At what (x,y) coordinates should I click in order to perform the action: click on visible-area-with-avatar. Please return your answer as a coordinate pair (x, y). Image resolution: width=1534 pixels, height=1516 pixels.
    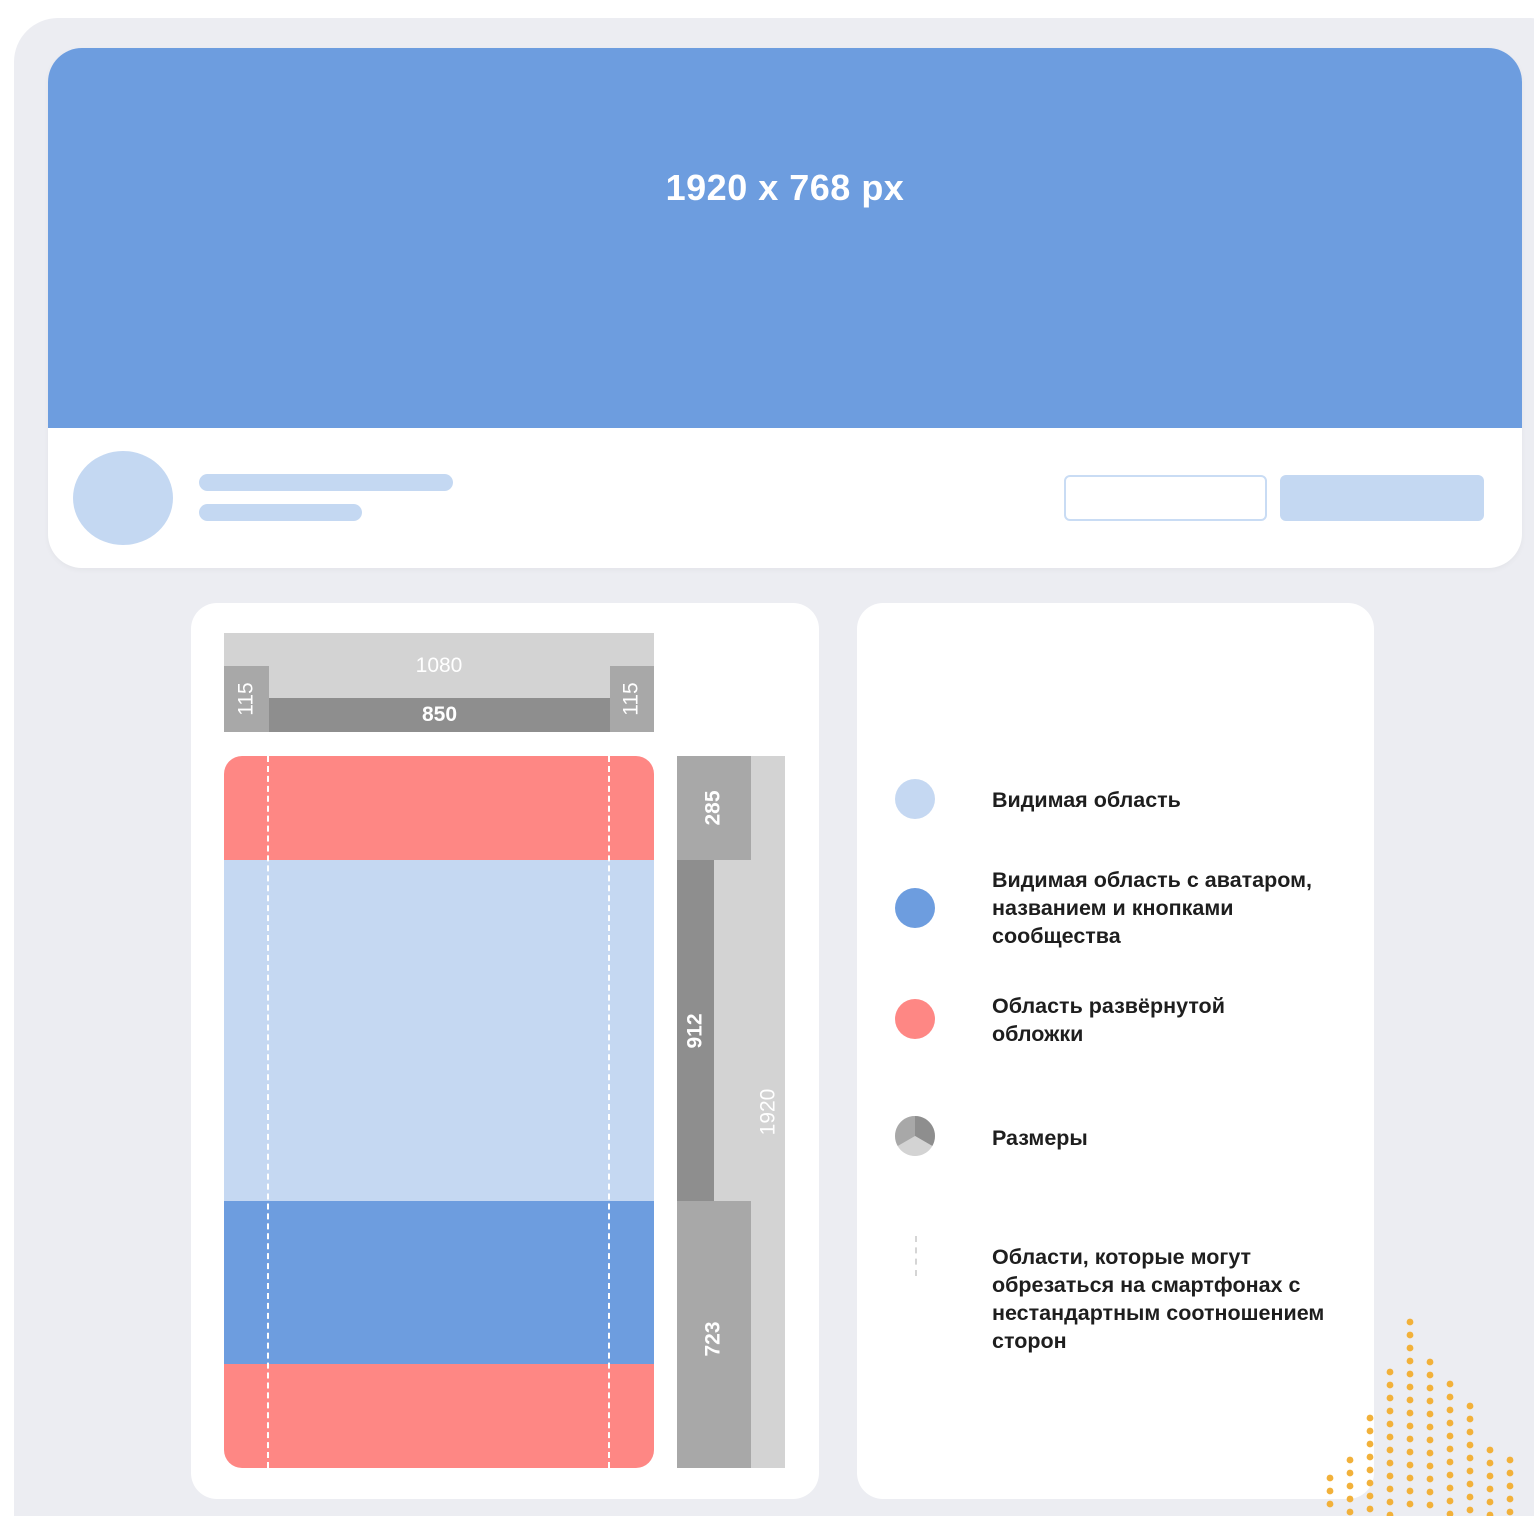
    Looking at the image, I should click on (439, 1282).